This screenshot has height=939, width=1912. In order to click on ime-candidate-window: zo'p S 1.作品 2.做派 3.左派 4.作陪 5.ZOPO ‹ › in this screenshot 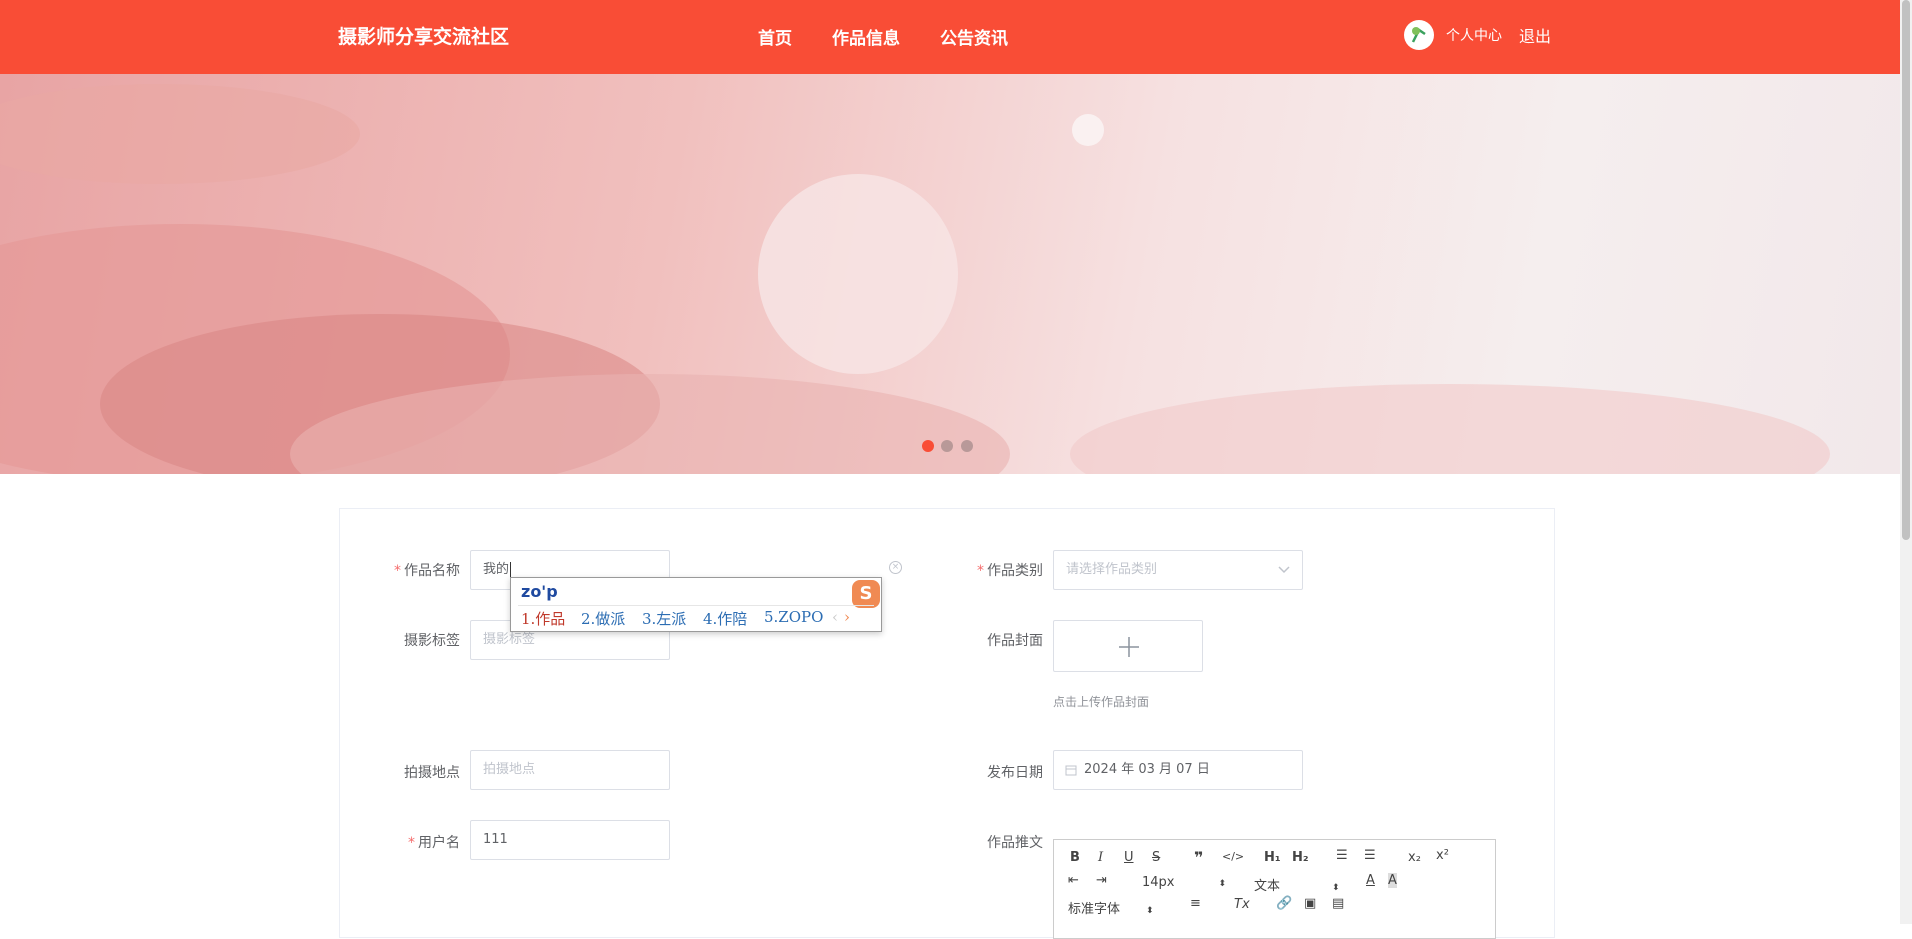, I will do `click(696, 604)`.